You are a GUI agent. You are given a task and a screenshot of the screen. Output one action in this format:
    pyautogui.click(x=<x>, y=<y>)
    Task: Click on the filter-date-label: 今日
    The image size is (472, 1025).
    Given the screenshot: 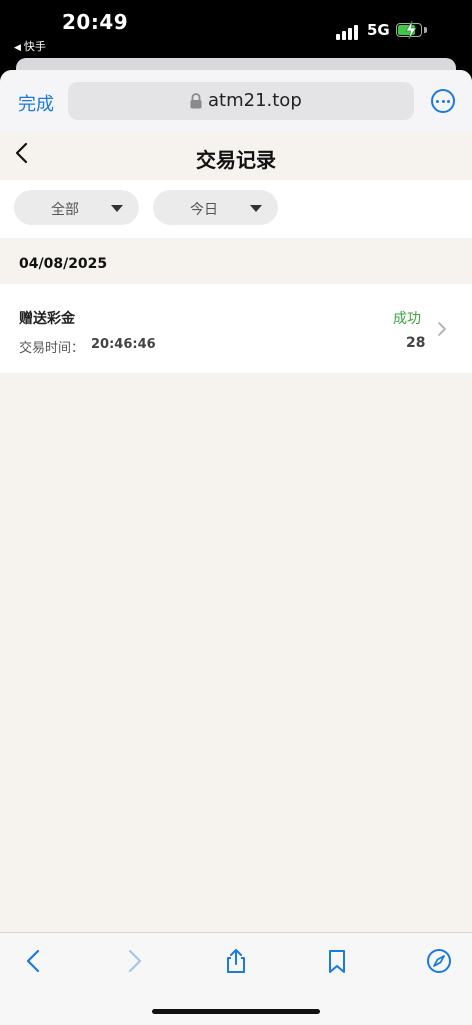 What is the action you would take?
    pyautogui.click(x=204, y=210)
    